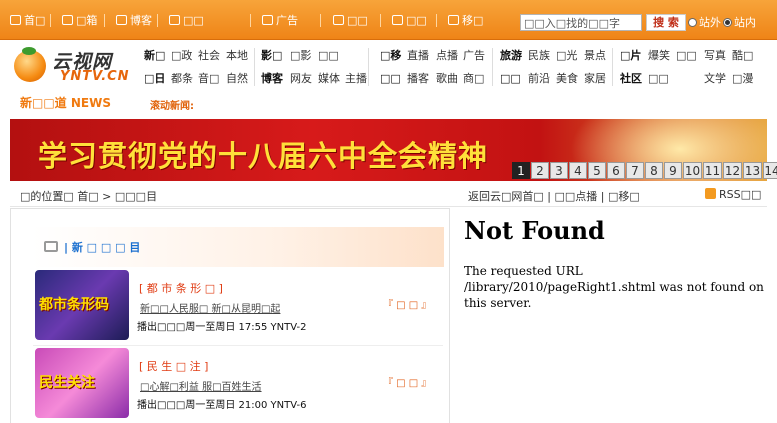  I want to click on program-thumbnail: 都市条形码, so click(82, 305).